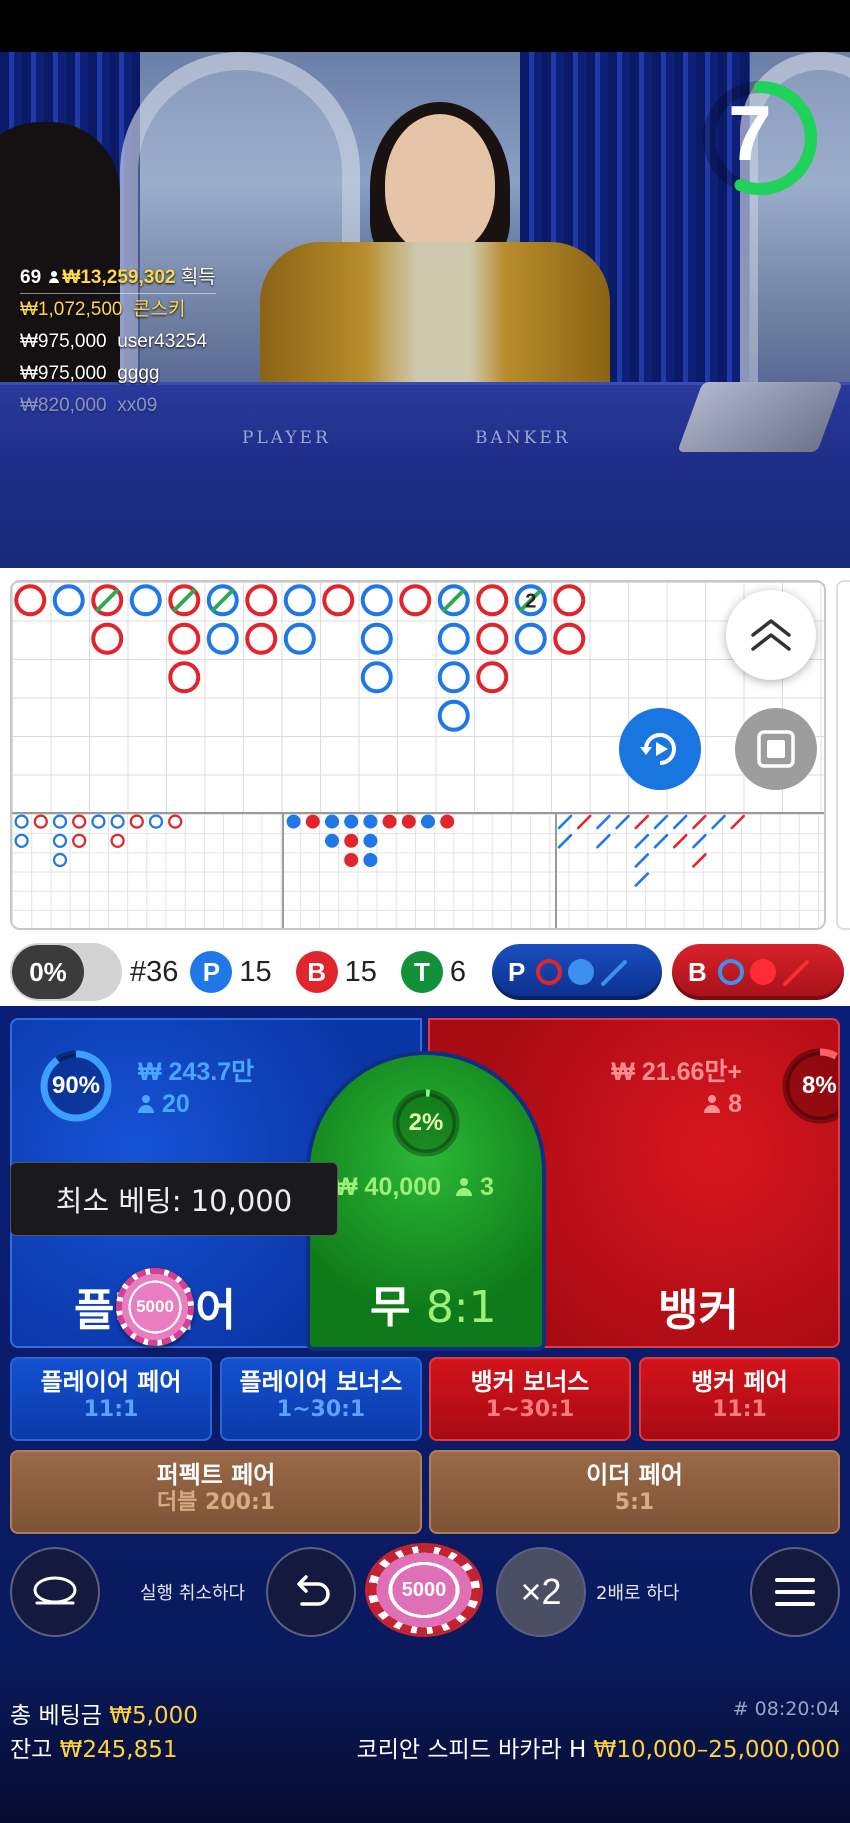  I want to click on double-label: 2배로 하다, so click(638, 1593).